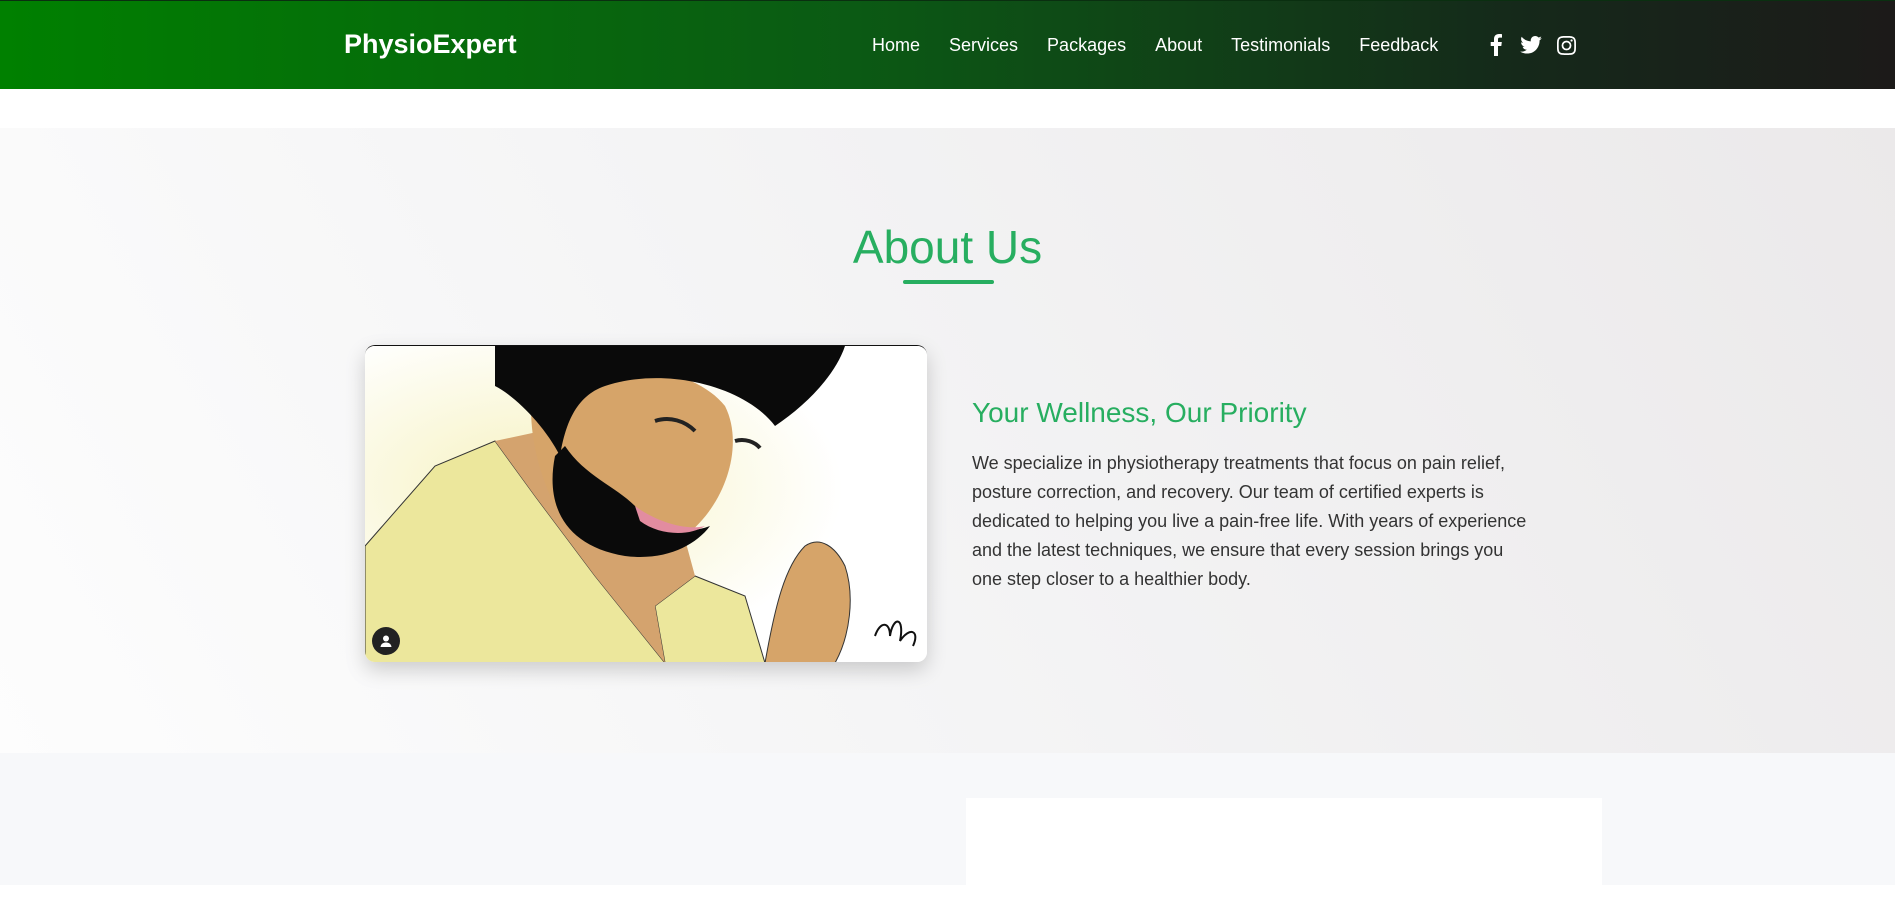  Describe the element at coordinates (1284, 848) in the screenshot. I see `next-section-card` at that location.